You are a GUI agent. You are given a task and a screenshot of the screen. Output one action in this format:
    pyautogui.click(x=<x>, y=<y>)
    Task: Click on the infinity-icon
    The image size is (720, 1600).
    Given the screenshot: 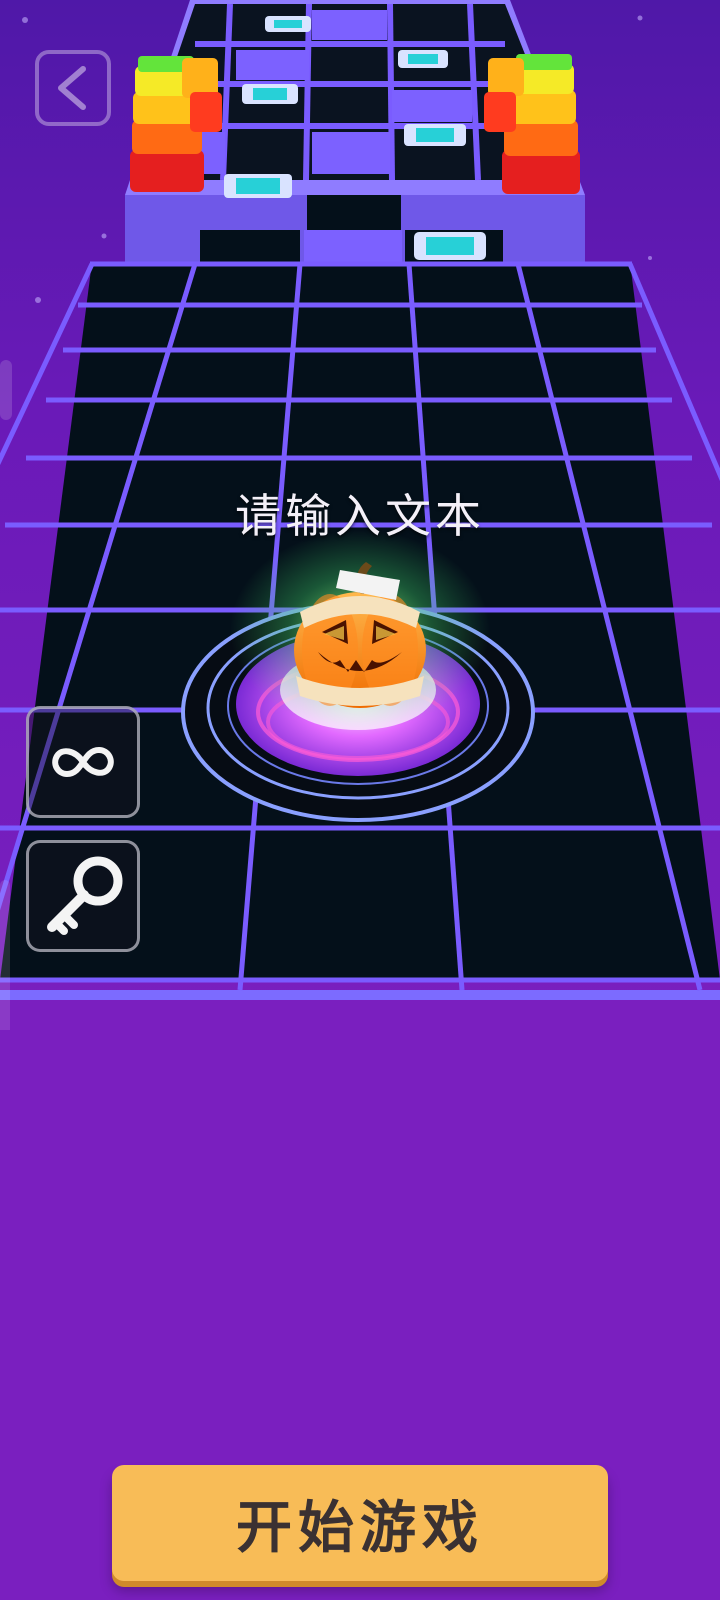 What is the action you would take?
    pyautogui.click(x=83, y=762)
    